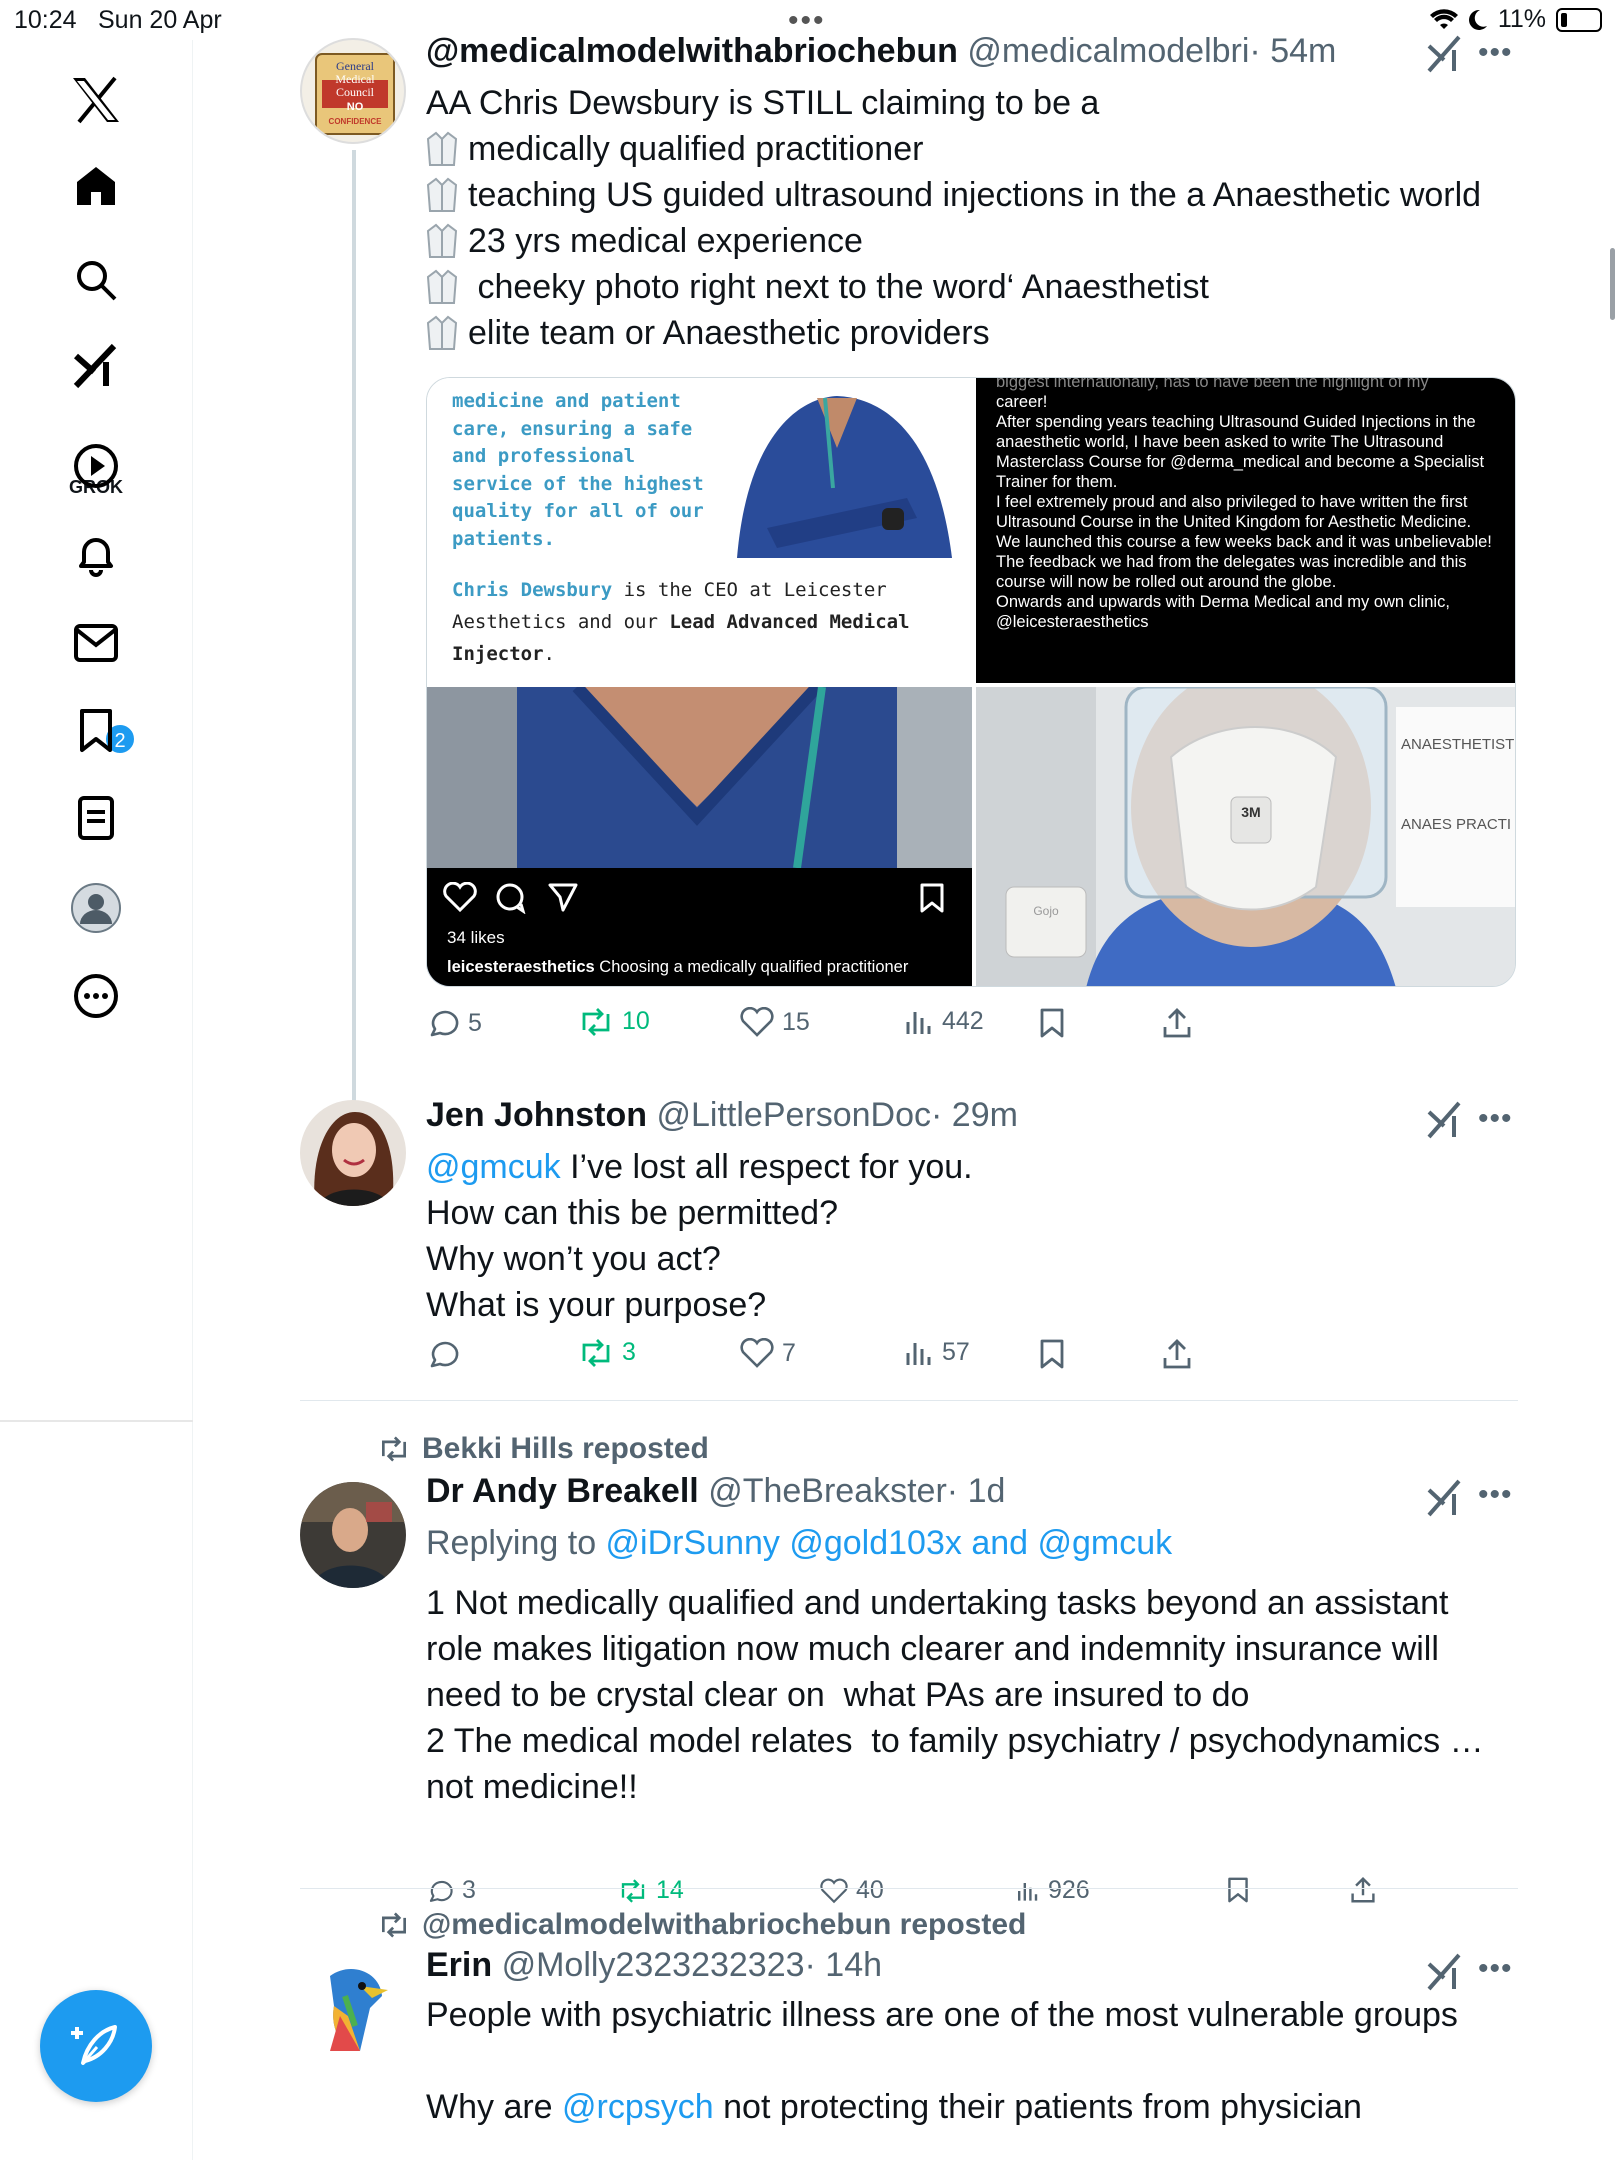 The height and width of the screenshot is (2160, 1620). What do you see at coordinates (96, 555) in the screenshot?
I see `notifications-bell-icon` at bounding box center [96, 555].